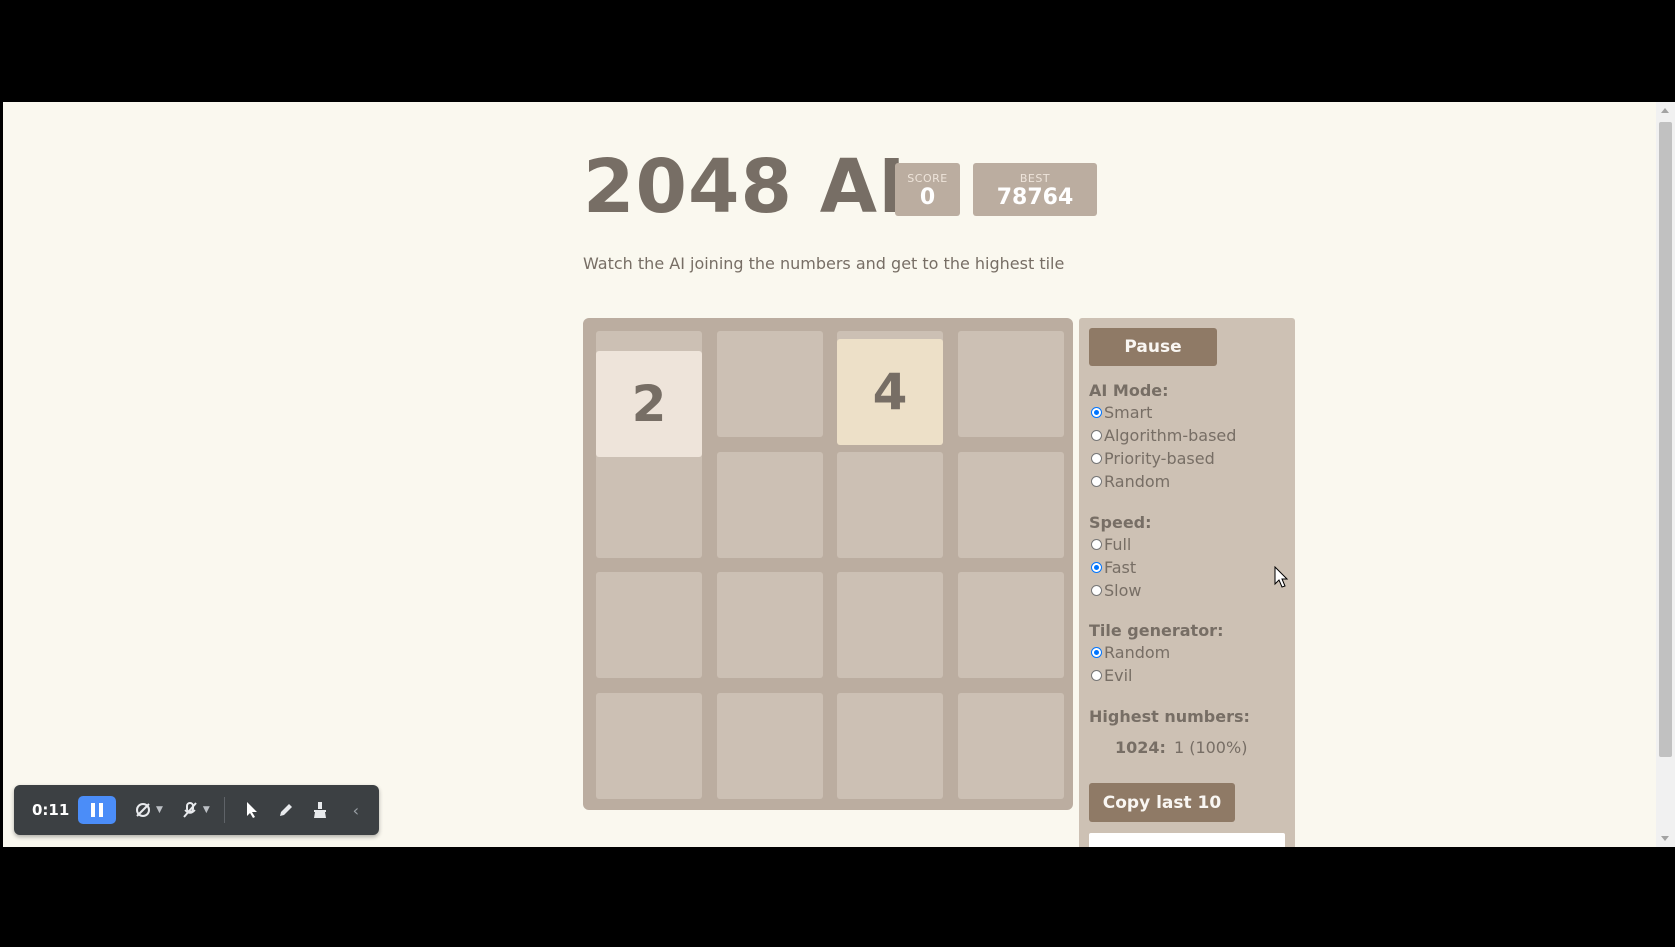 This screenshot has height=947, width=1675. Describe the element at coordinates (1210, 747) in the screenshot. I see `highest-number-count: 1 (100%)` at that location.